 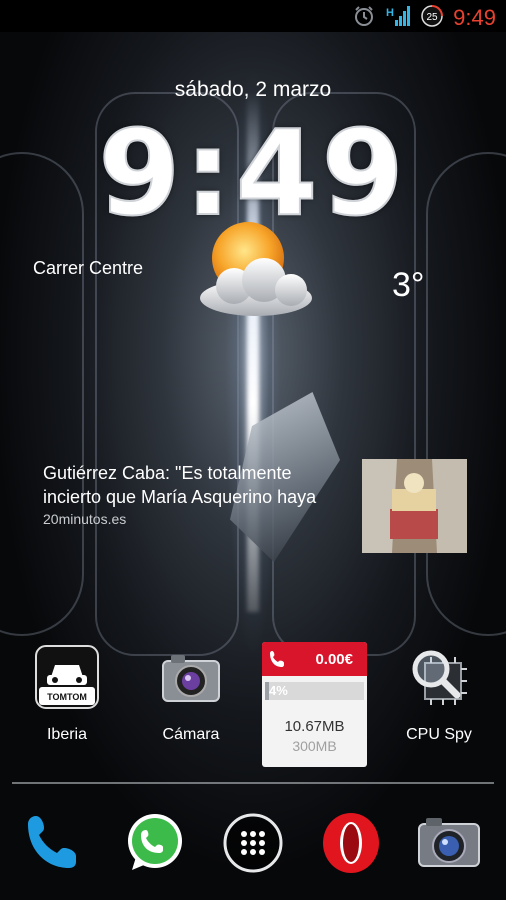 I want to click on data-widget-amount: 0.00€, so click(x=334, y=659).